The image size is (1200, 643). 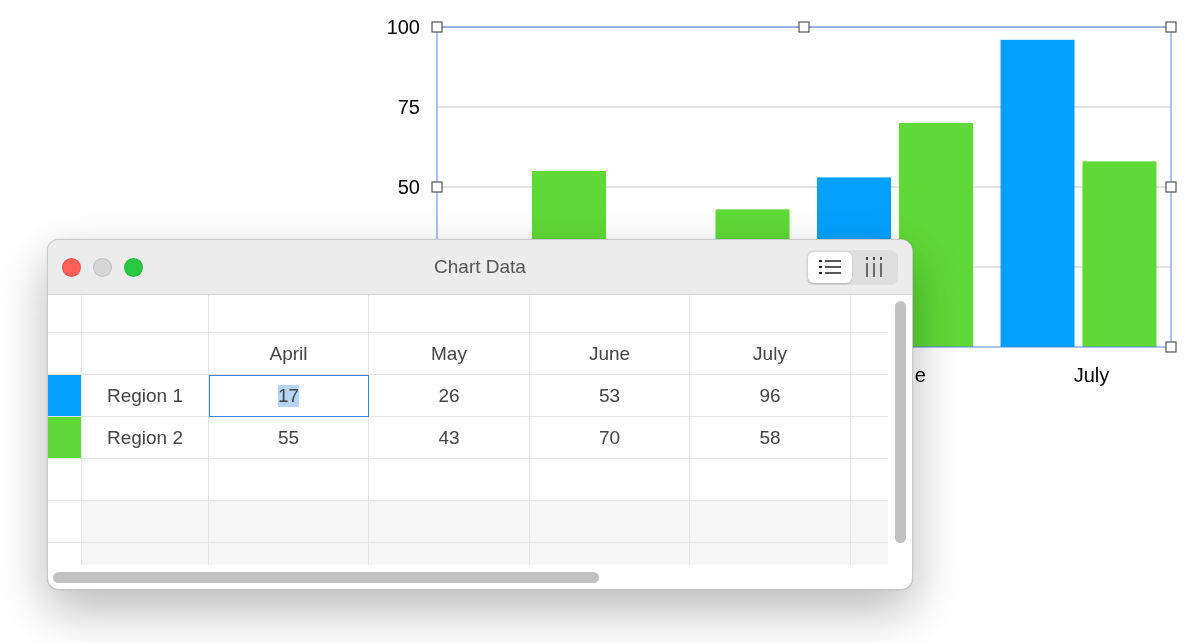 I want to click on horizontal-scrollbar, so click(x=326, y=577).